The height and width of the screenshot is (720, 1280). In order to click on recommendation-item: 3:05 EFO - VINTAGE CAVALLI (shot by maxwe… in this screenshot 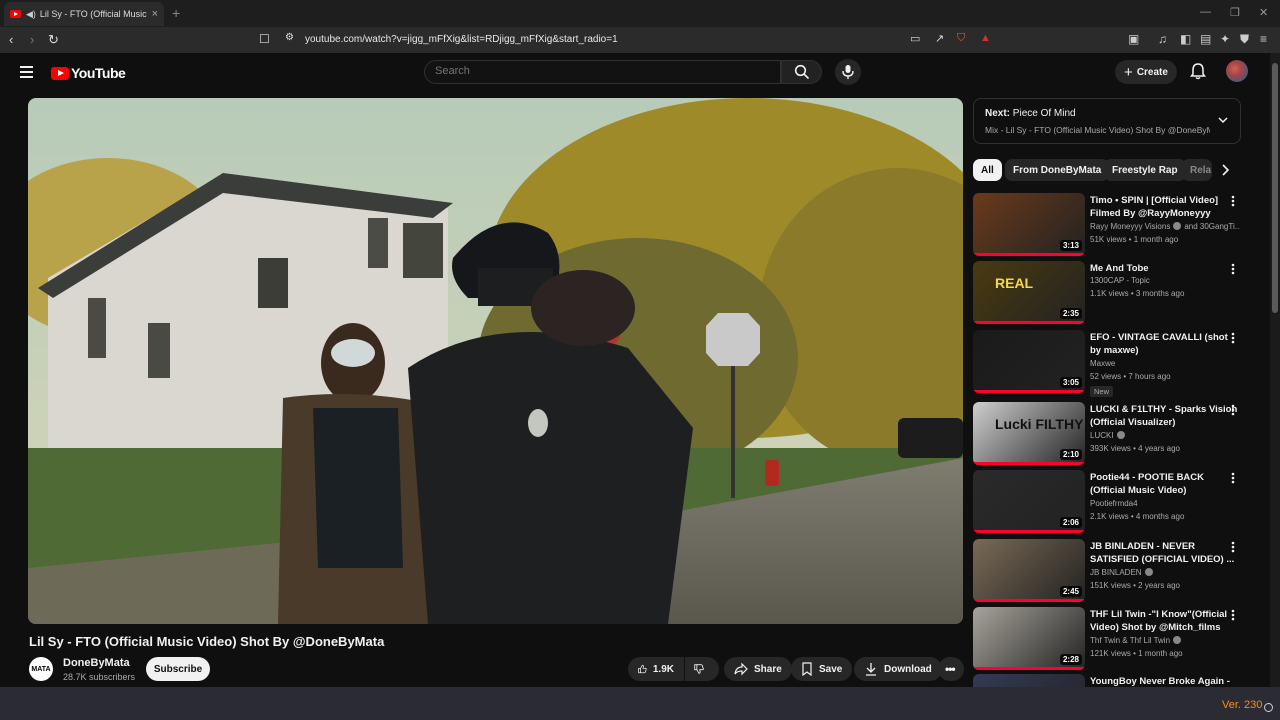, I will do `click(1113, 363)`.